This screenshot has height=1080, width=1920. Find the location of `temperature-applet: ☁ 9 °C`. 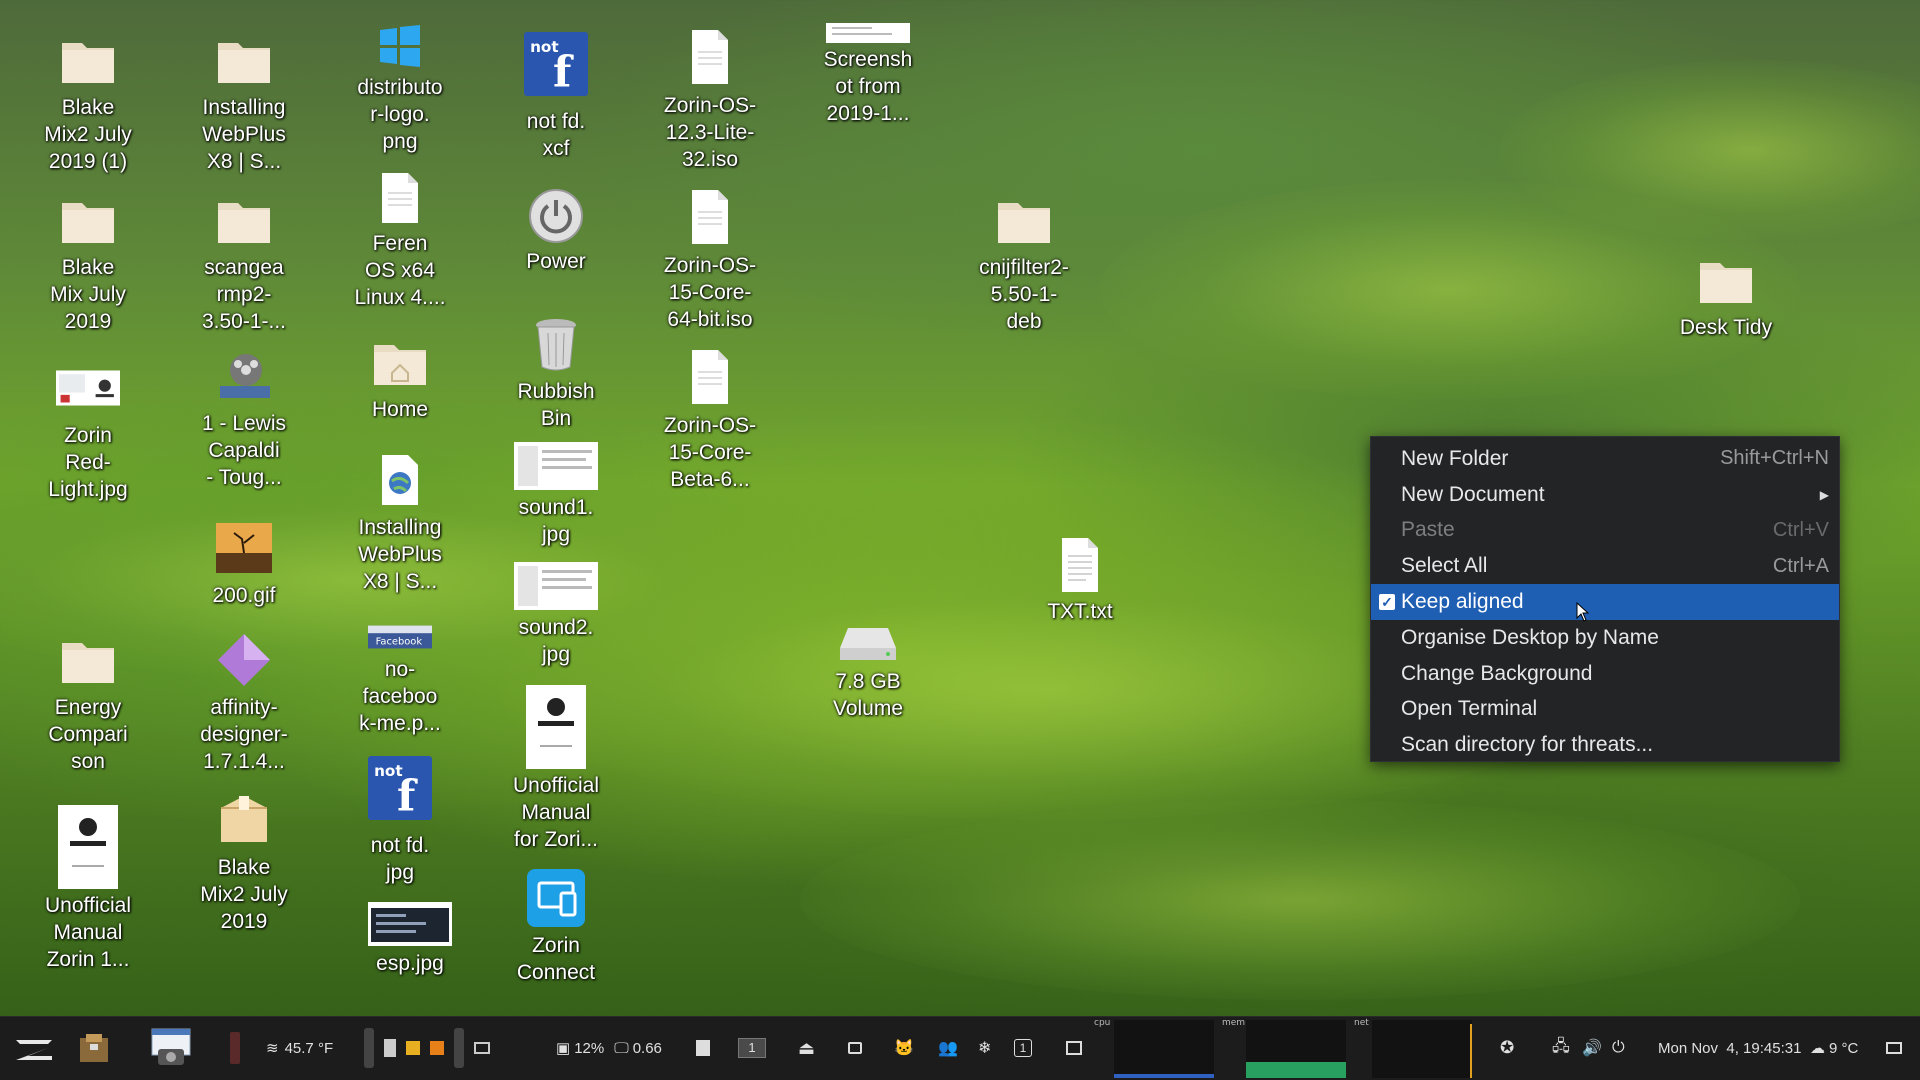

temperature-applet: ☁ 9 °C is located at coordinates (1834, 1048).